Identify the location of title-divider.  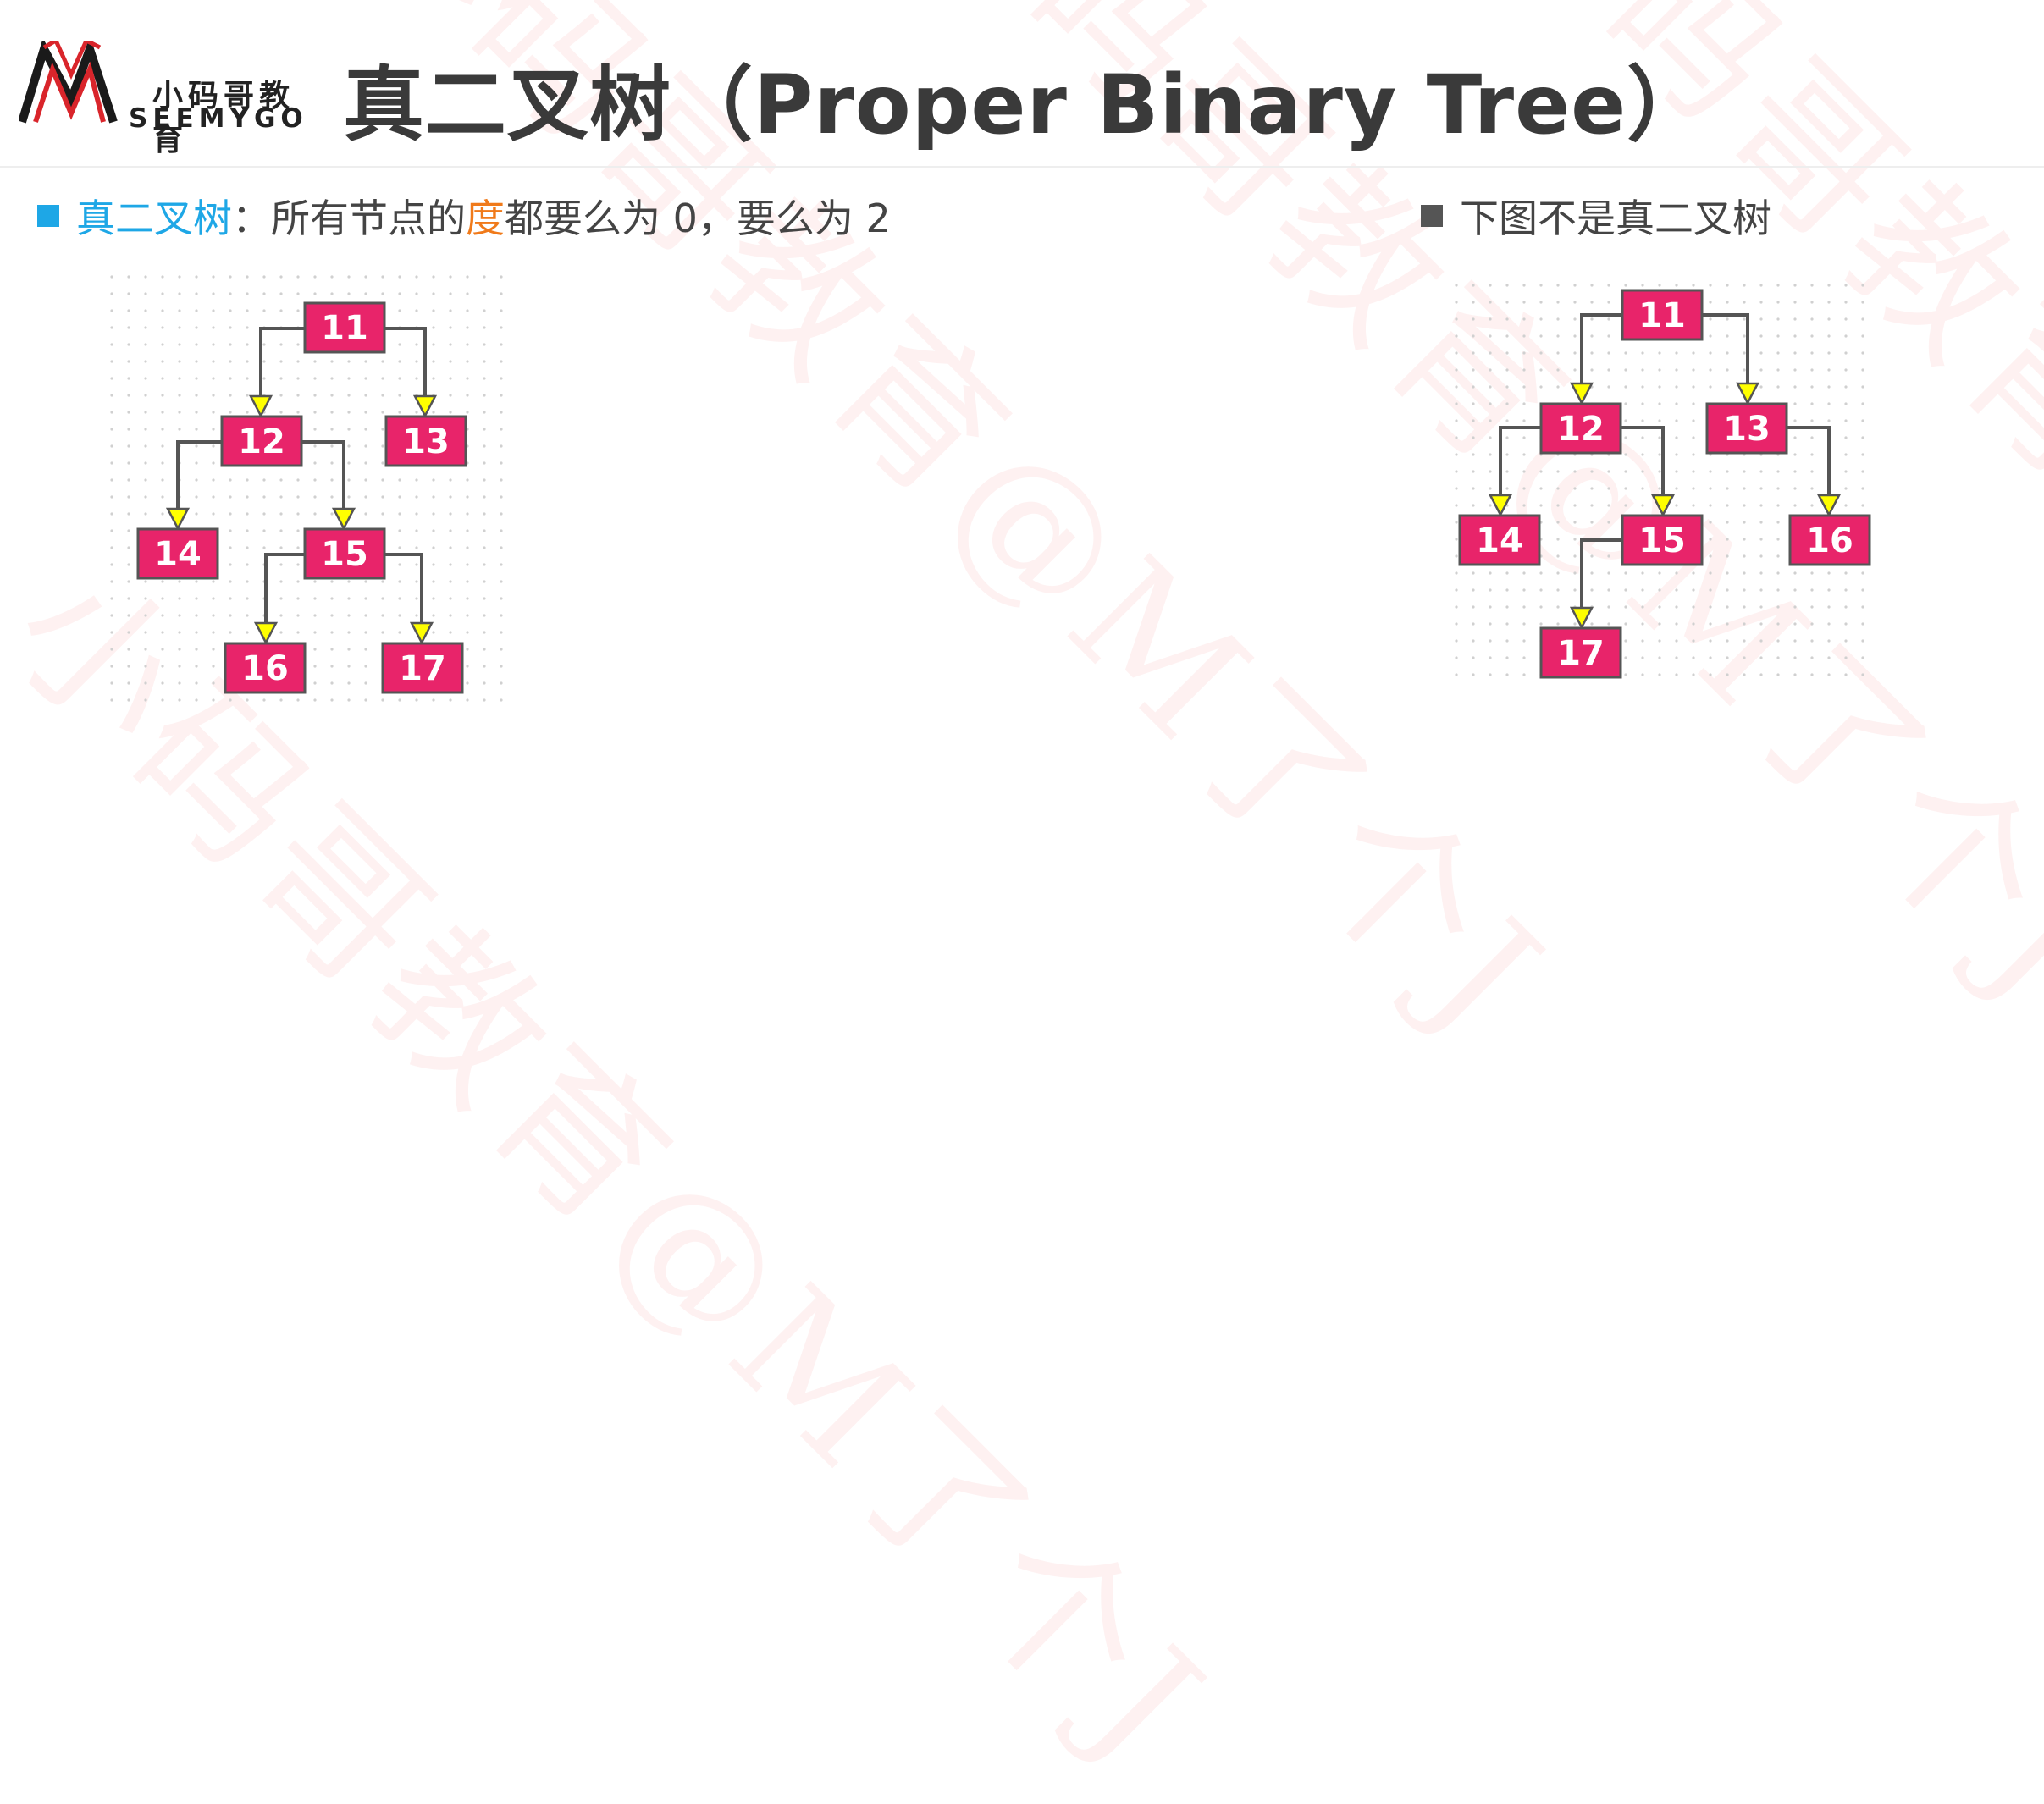
(1022, 167).